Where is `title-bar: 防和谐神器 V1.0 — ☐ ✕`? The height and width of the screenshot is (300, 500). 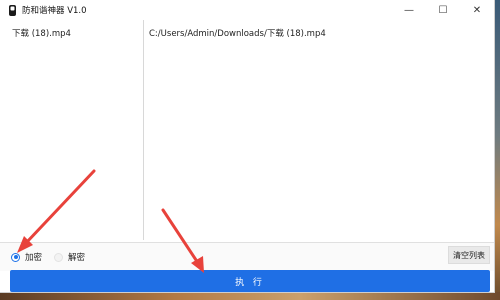 title-bar: 防和谐神器 V1.0 — ☐ ✕ is located at coordinates (247, 10).